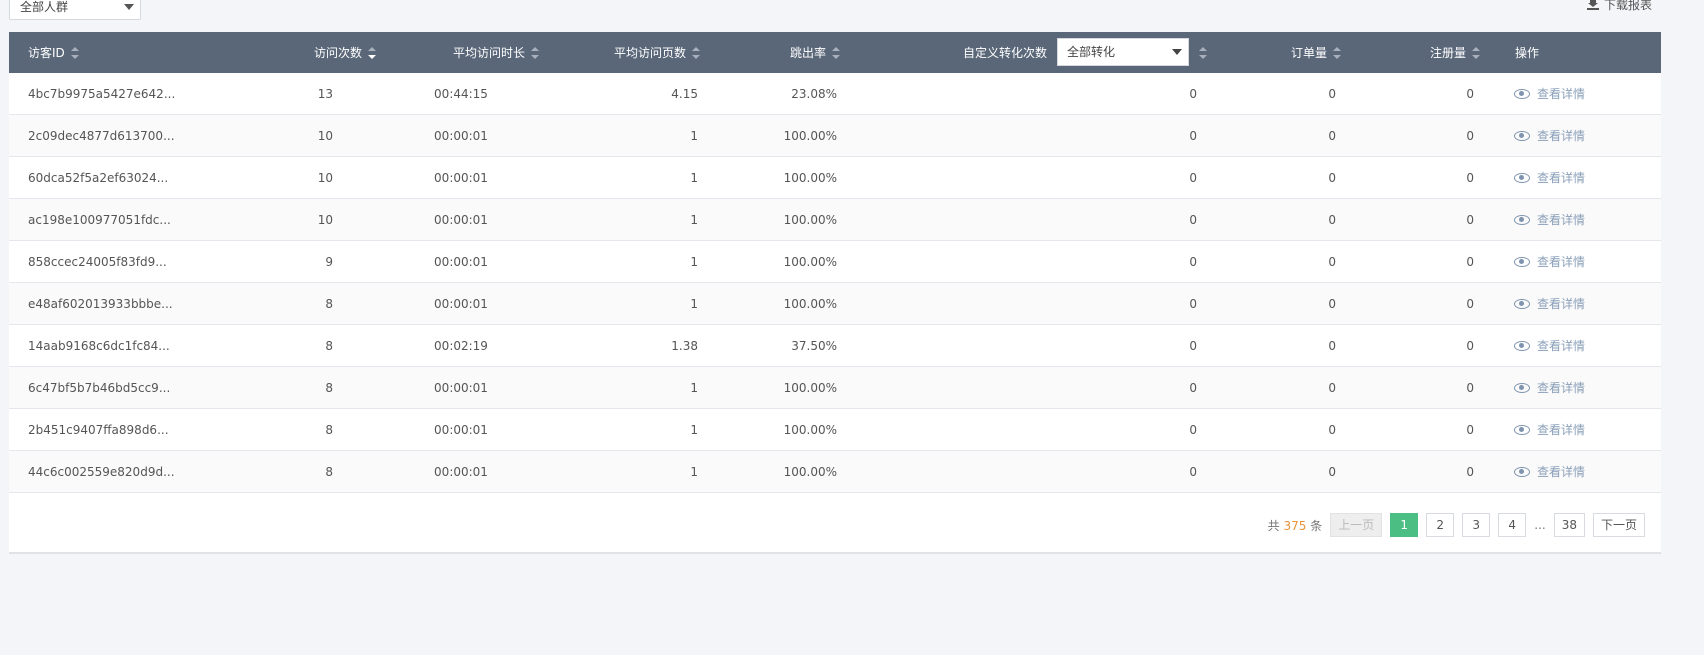 The width and height of the screenshot is (1704, 655). Describe the element at coordinates (129, 7) in the screenshot. I see `chevron-down-icon` at that location.